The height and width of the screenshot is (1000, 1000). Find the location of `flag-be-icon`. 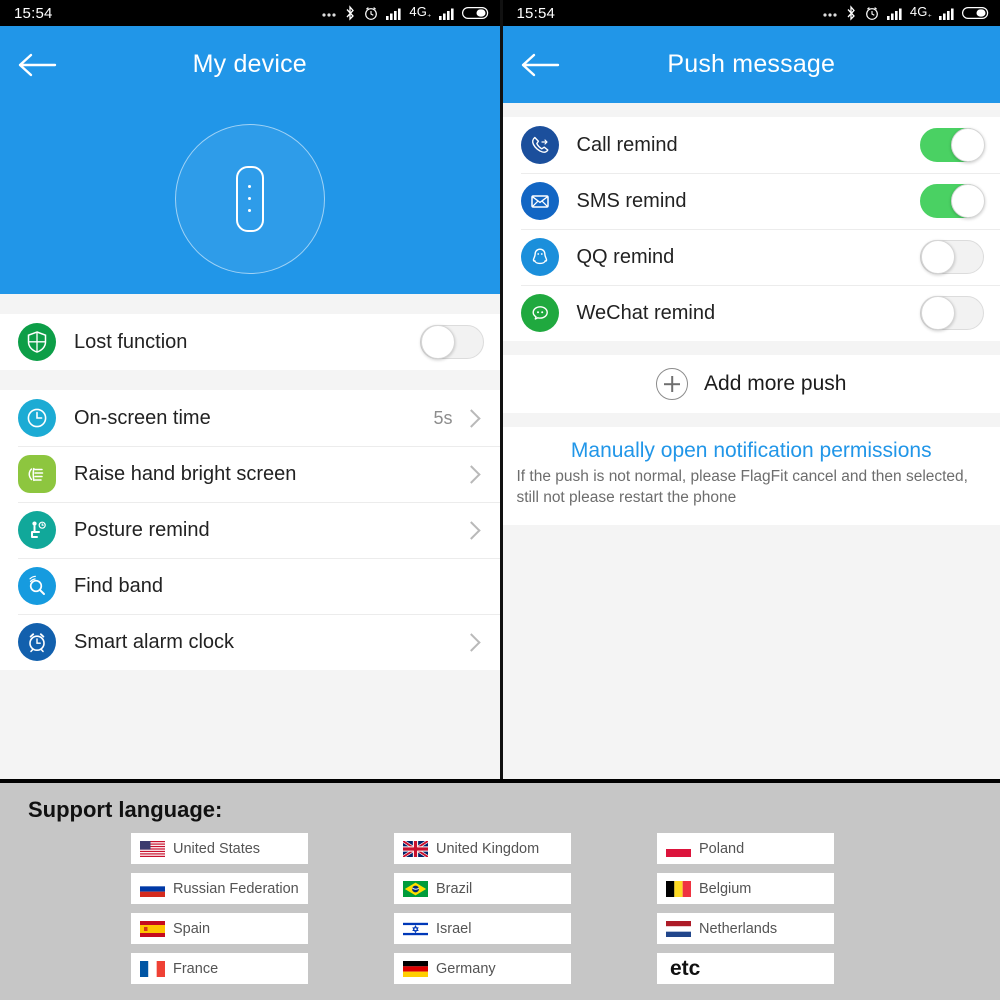

flag-be-icon is located at coordinates (678, 888).